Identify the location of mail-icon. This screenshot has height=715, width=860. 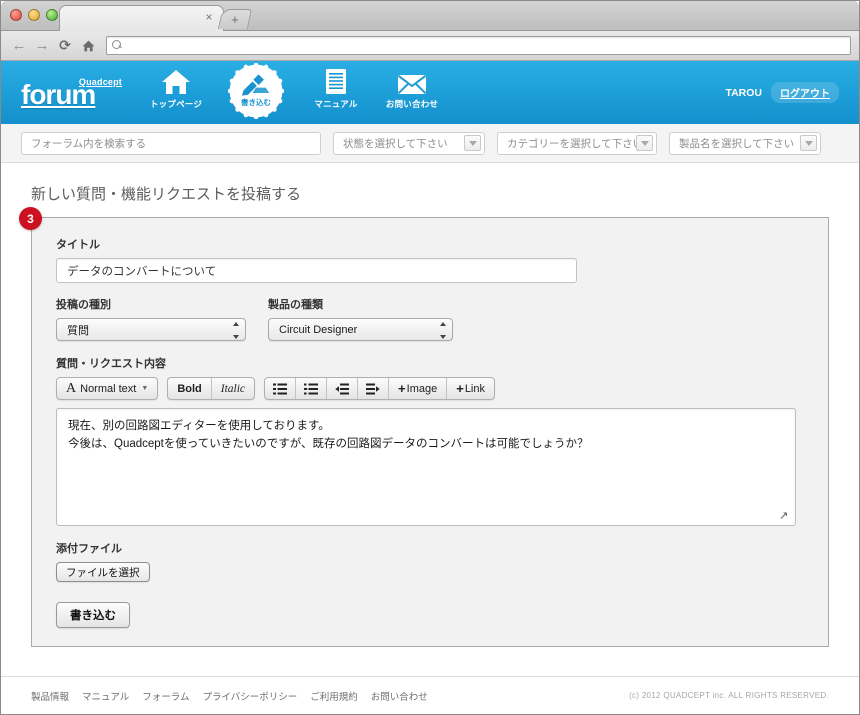
(412, 81).